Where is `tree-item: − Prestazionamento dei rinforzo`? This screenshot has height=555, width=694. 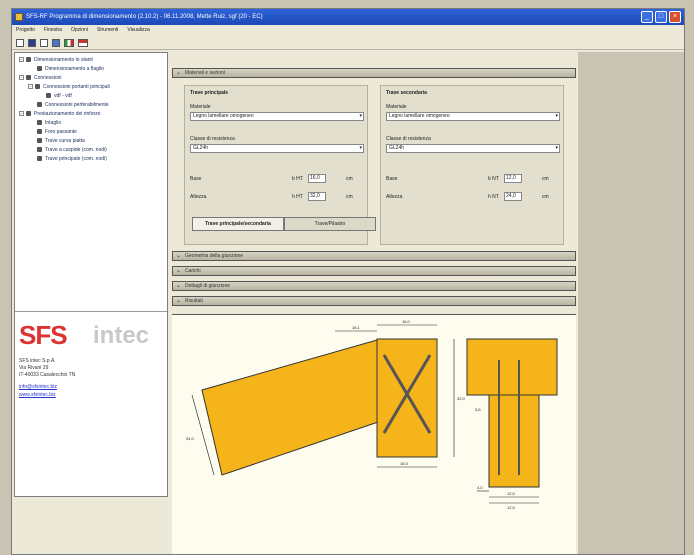
tree-item: − Prestazionamento dei rinforzo is located at coordinates (59, 114).